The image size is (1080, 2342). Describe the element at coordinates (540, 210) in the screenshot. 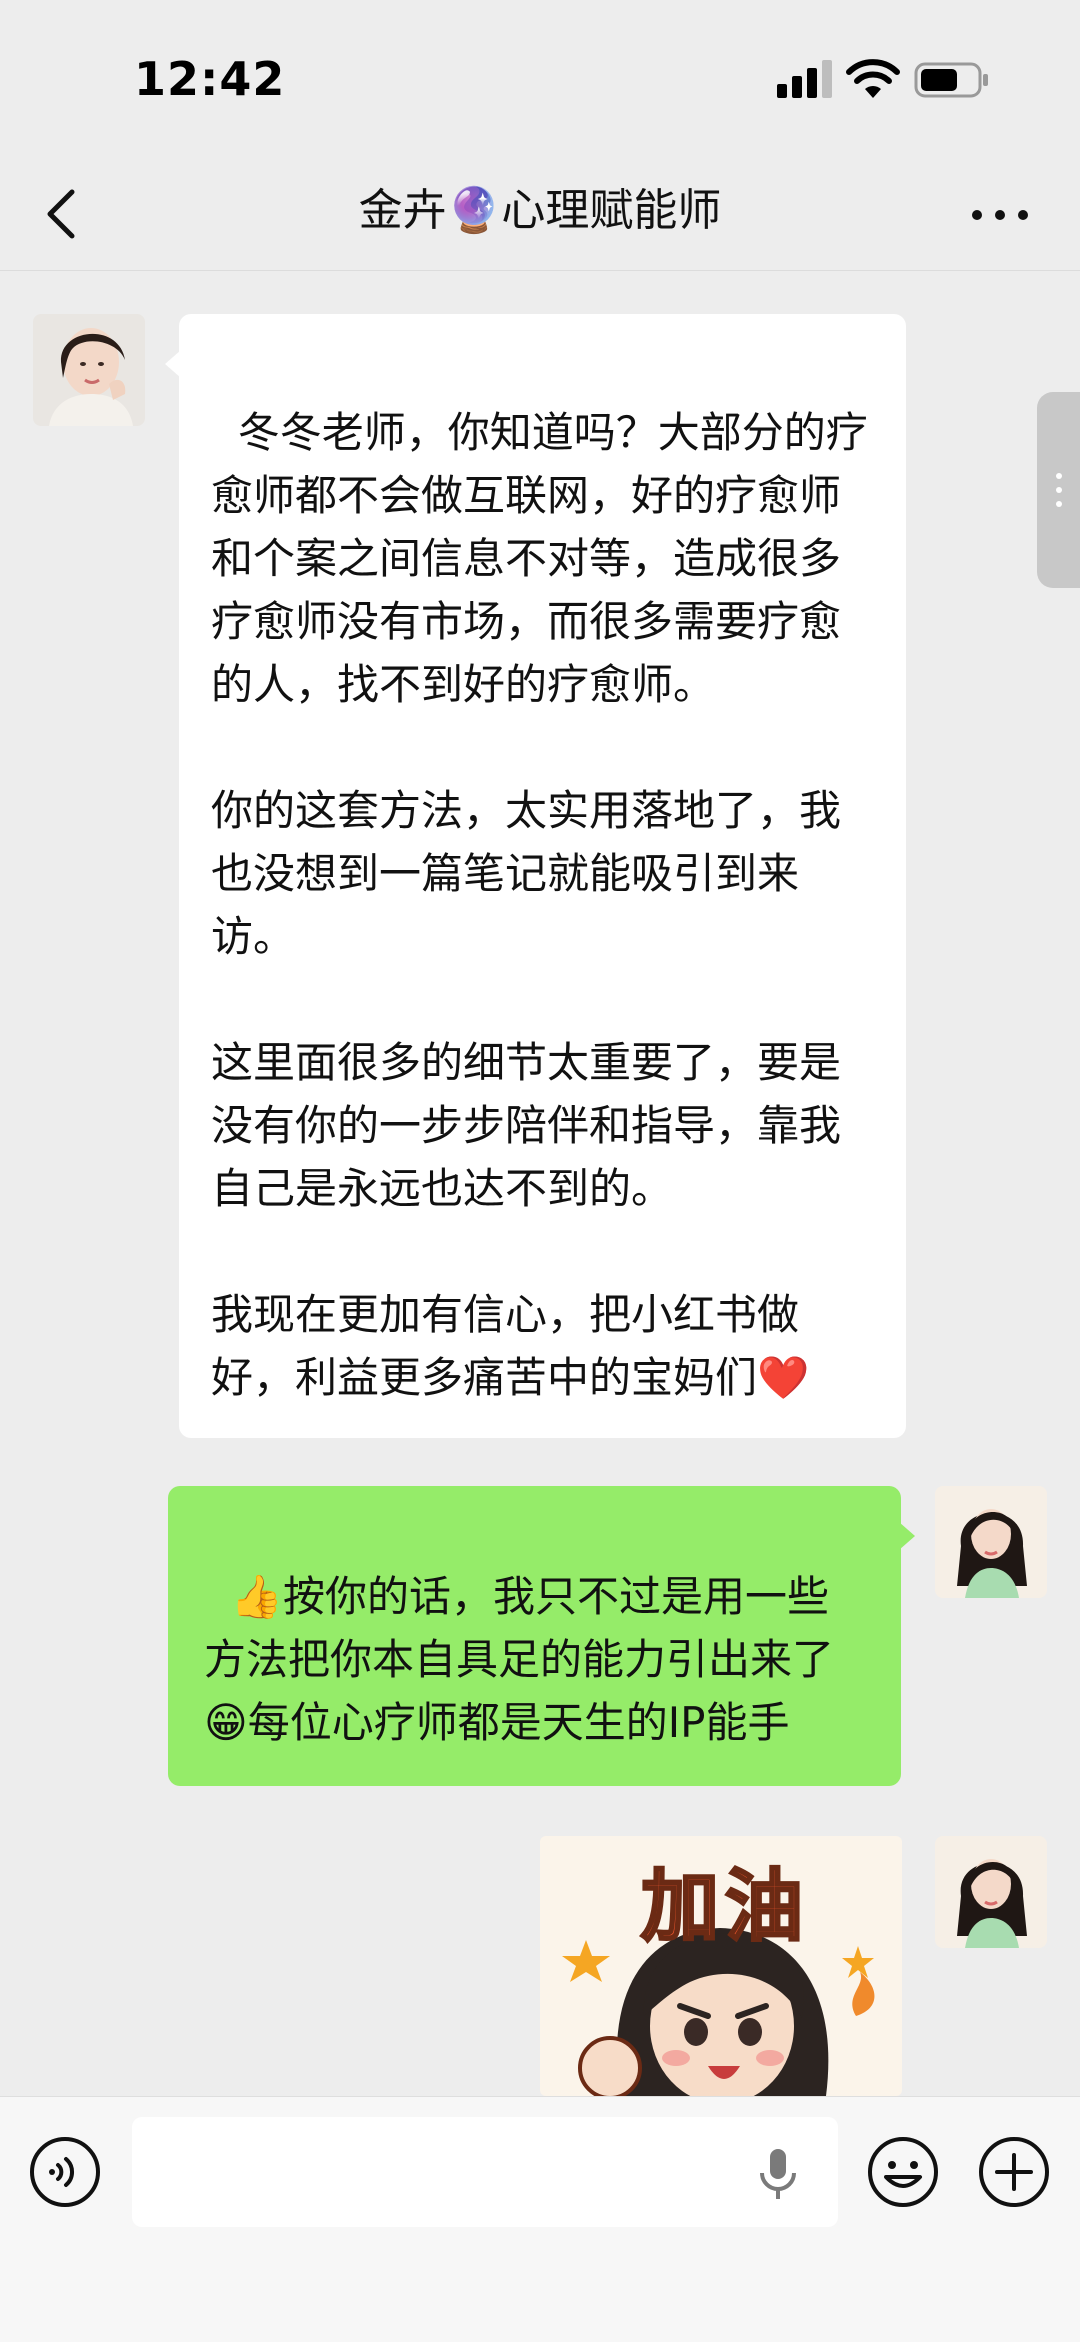

I see `chat-title: 金卉🔮心理赋能师` at that location.